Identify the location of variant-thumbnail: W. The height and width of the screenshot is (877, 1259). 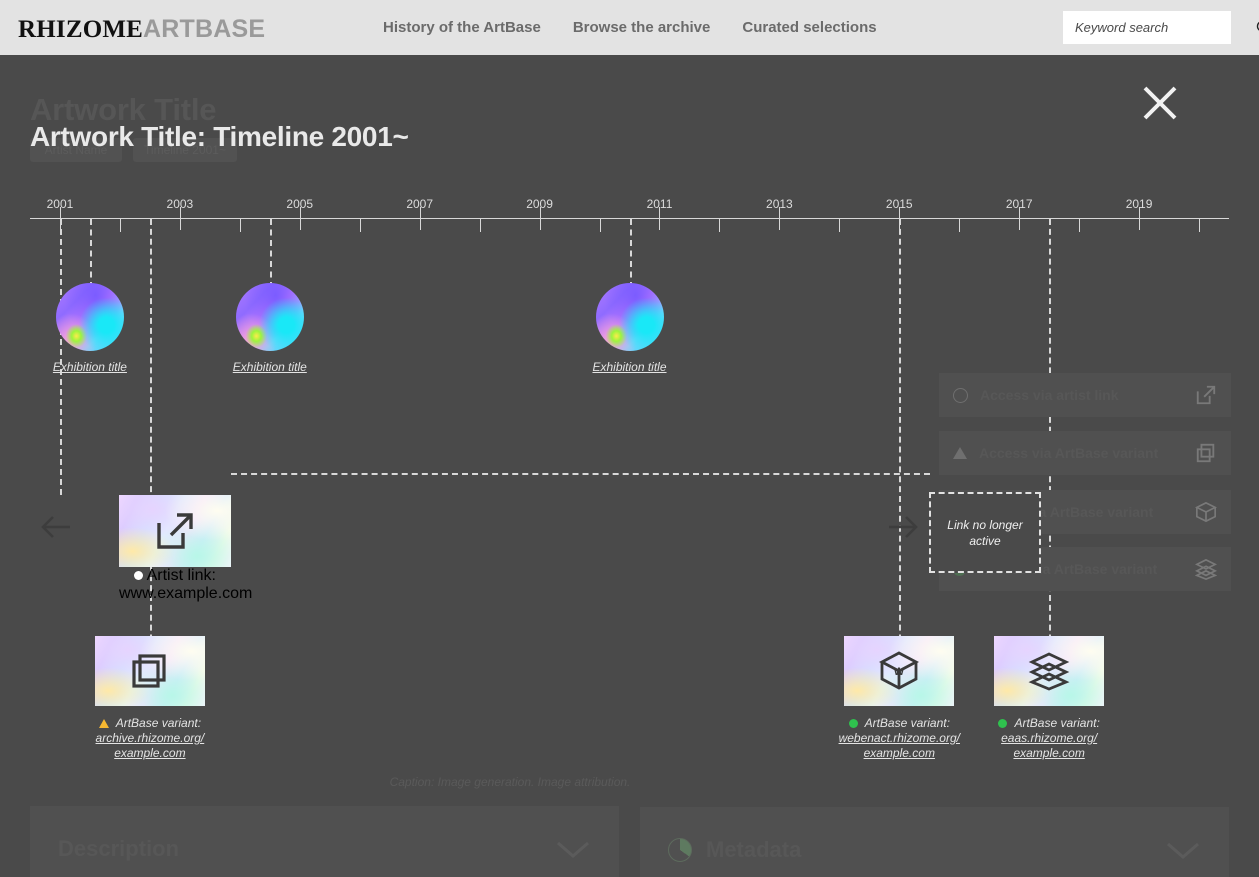
(899, 671).